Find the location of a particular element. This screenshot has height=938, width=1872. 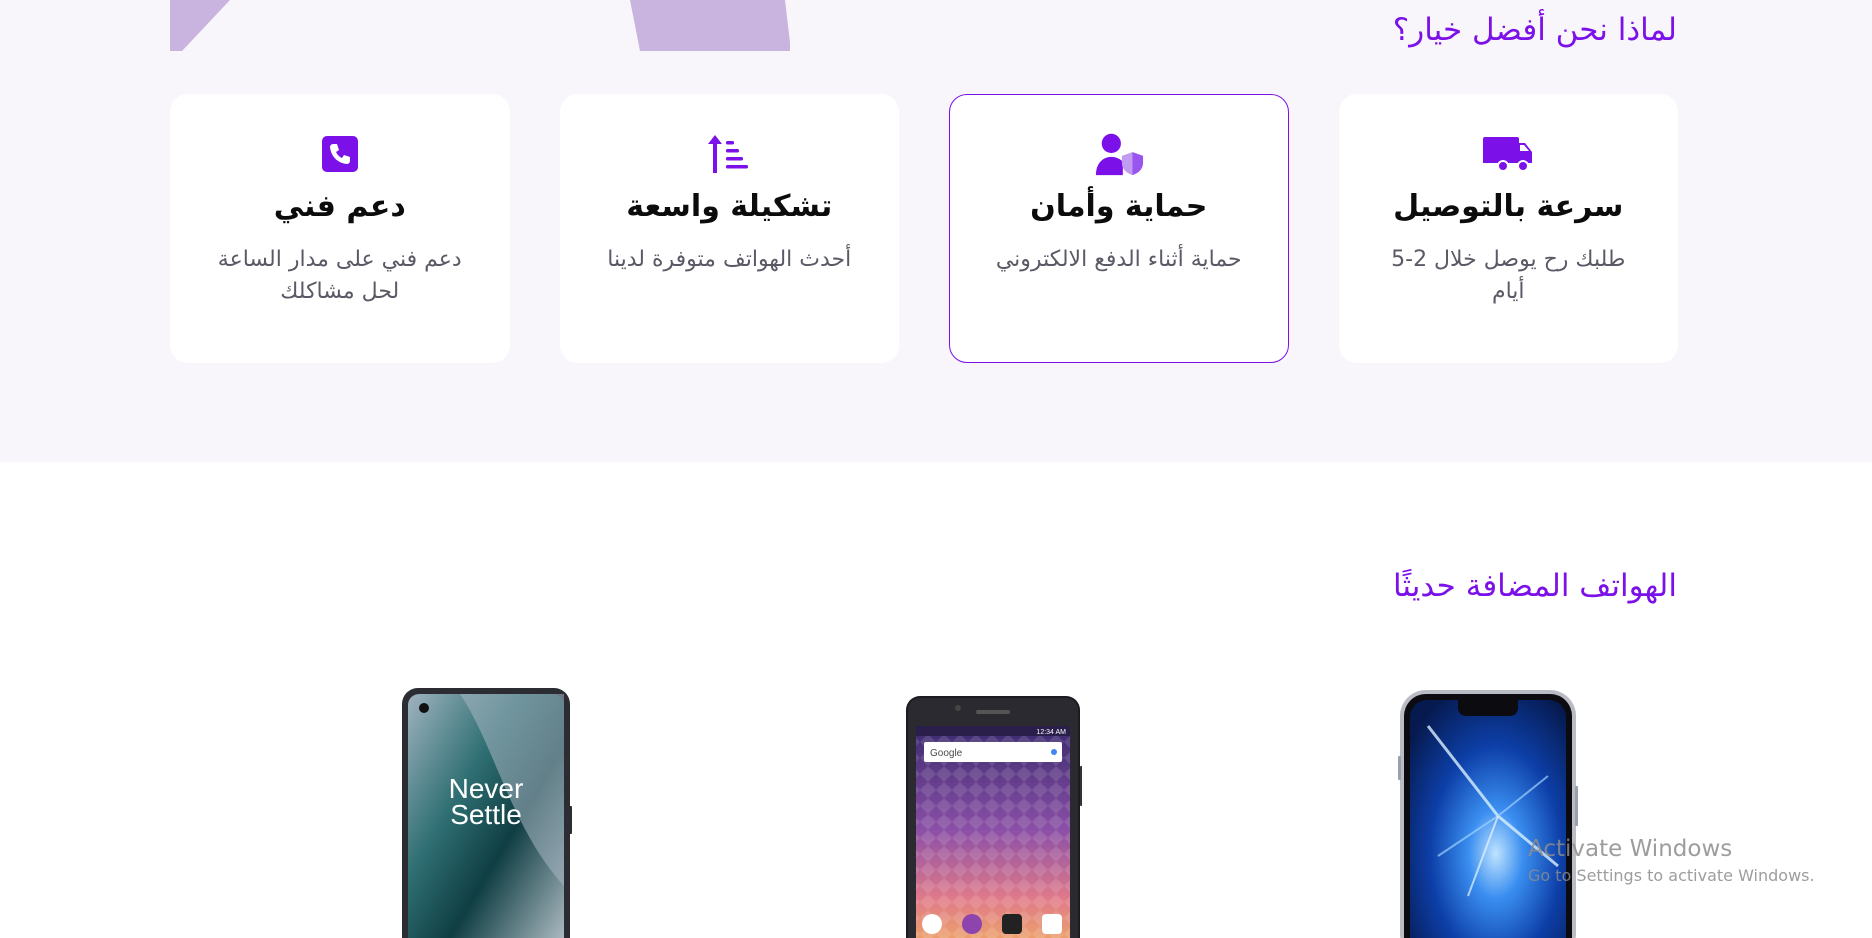

feature-description: طلبك رح يوصل خلال 2-5 أيام is located at coordinates (1508, 275).